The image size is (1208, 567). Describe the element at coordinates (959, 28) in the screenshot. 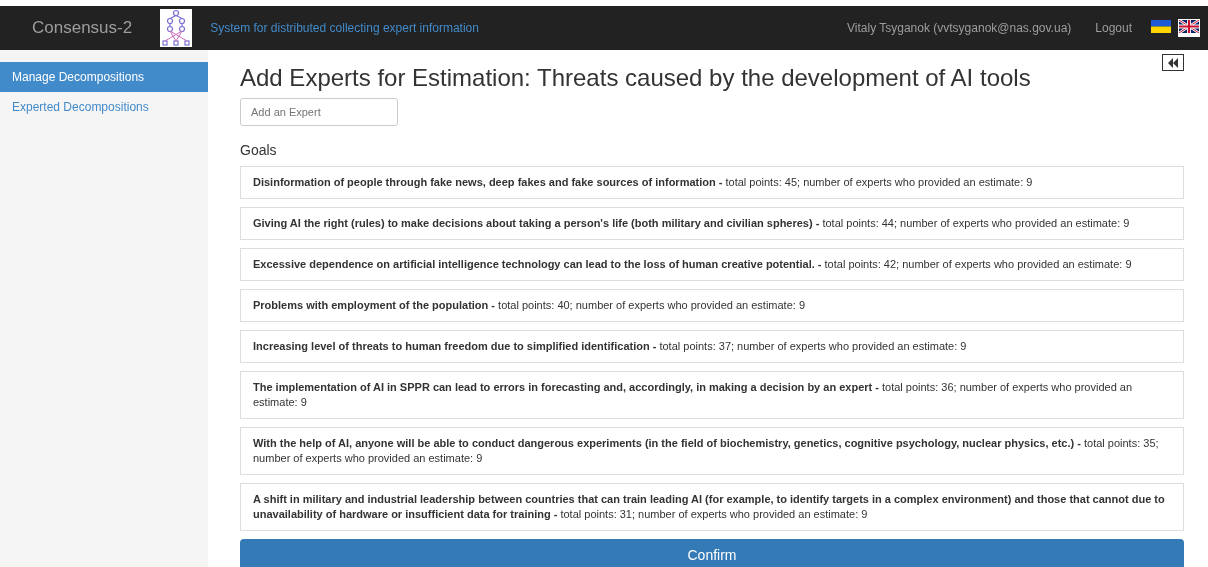

I see `user-name: Vitaly Tsyganok (vvtsyganok@nas.gov.ua)` at that location.